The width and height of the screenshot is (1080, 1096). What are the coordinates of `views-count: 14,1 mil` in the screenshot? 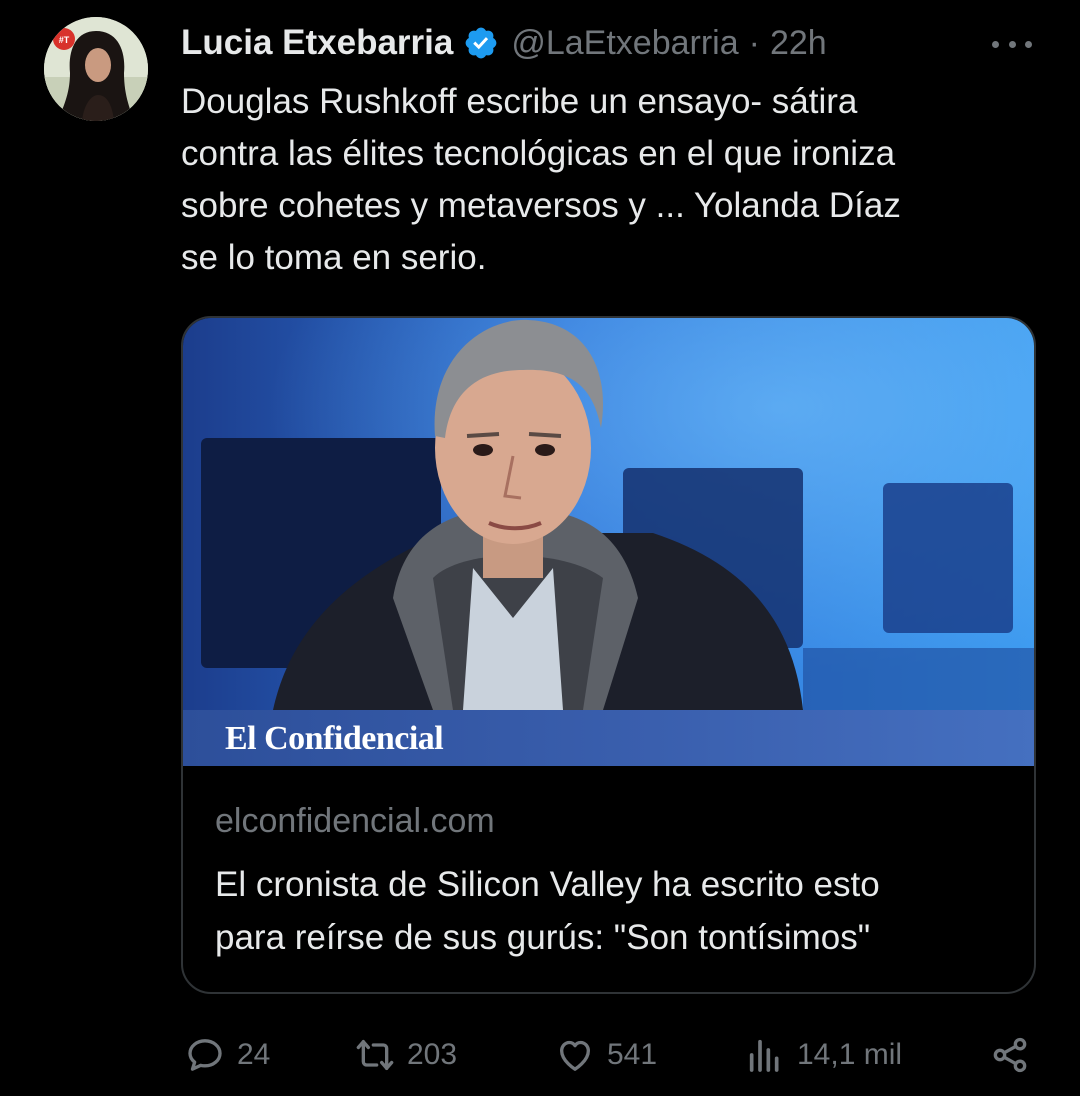 It's located at (850, 1054).